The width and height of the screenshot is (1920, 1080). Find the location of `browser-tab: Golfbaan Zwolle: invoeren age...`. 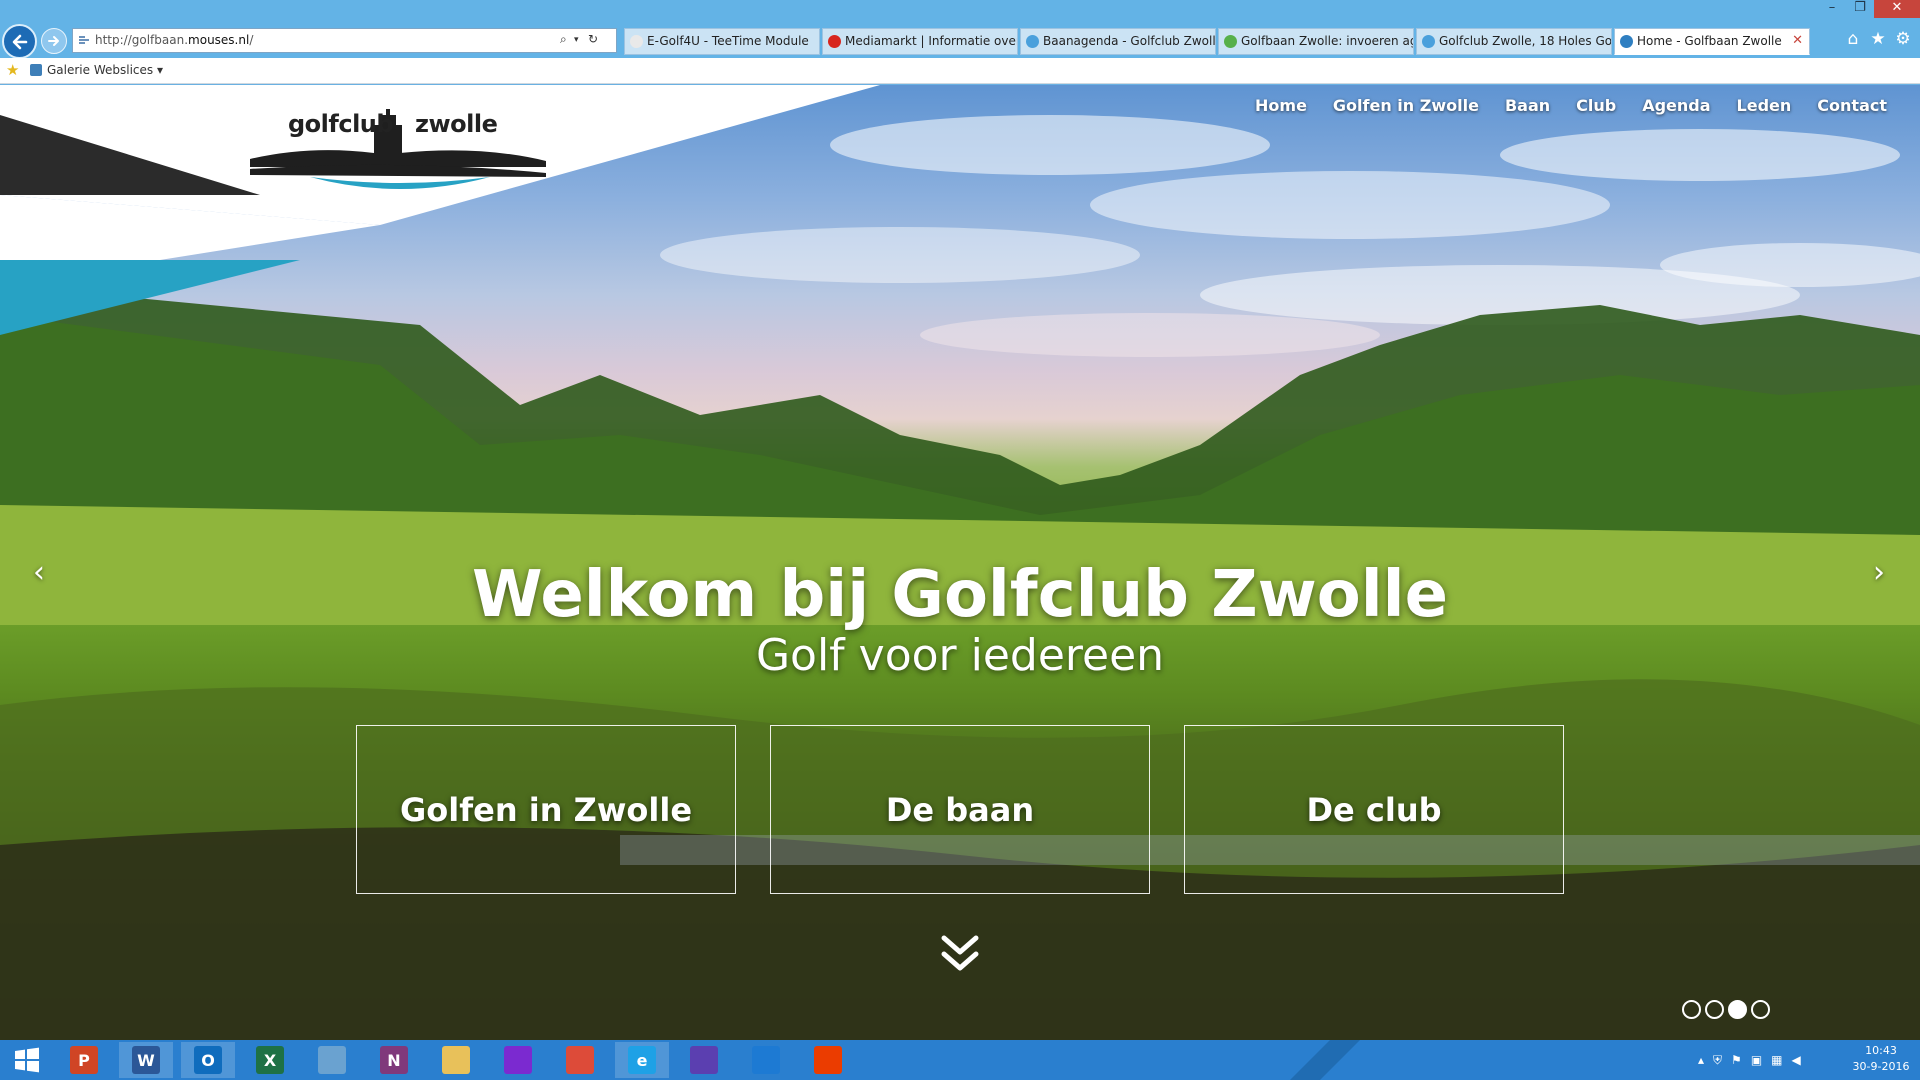

browser-tab: Golfbaan Zwolle: invoeren age... is located at coordinates (1316, 41).